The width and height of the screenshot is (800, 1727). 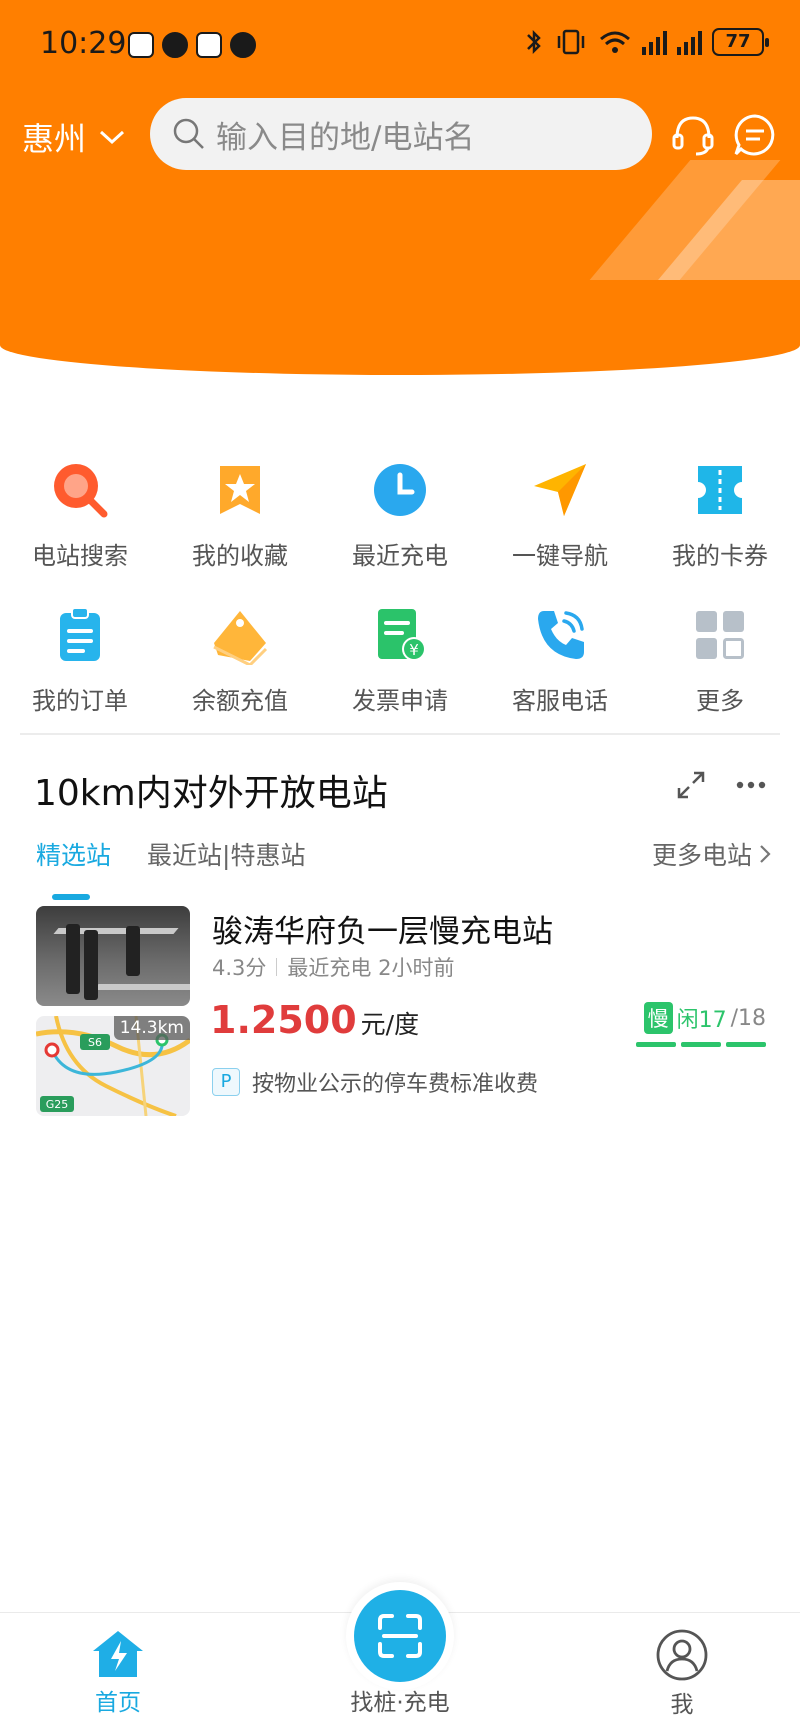 I want to click on menu-orders: 我的订单, so click(x=80, y=677).